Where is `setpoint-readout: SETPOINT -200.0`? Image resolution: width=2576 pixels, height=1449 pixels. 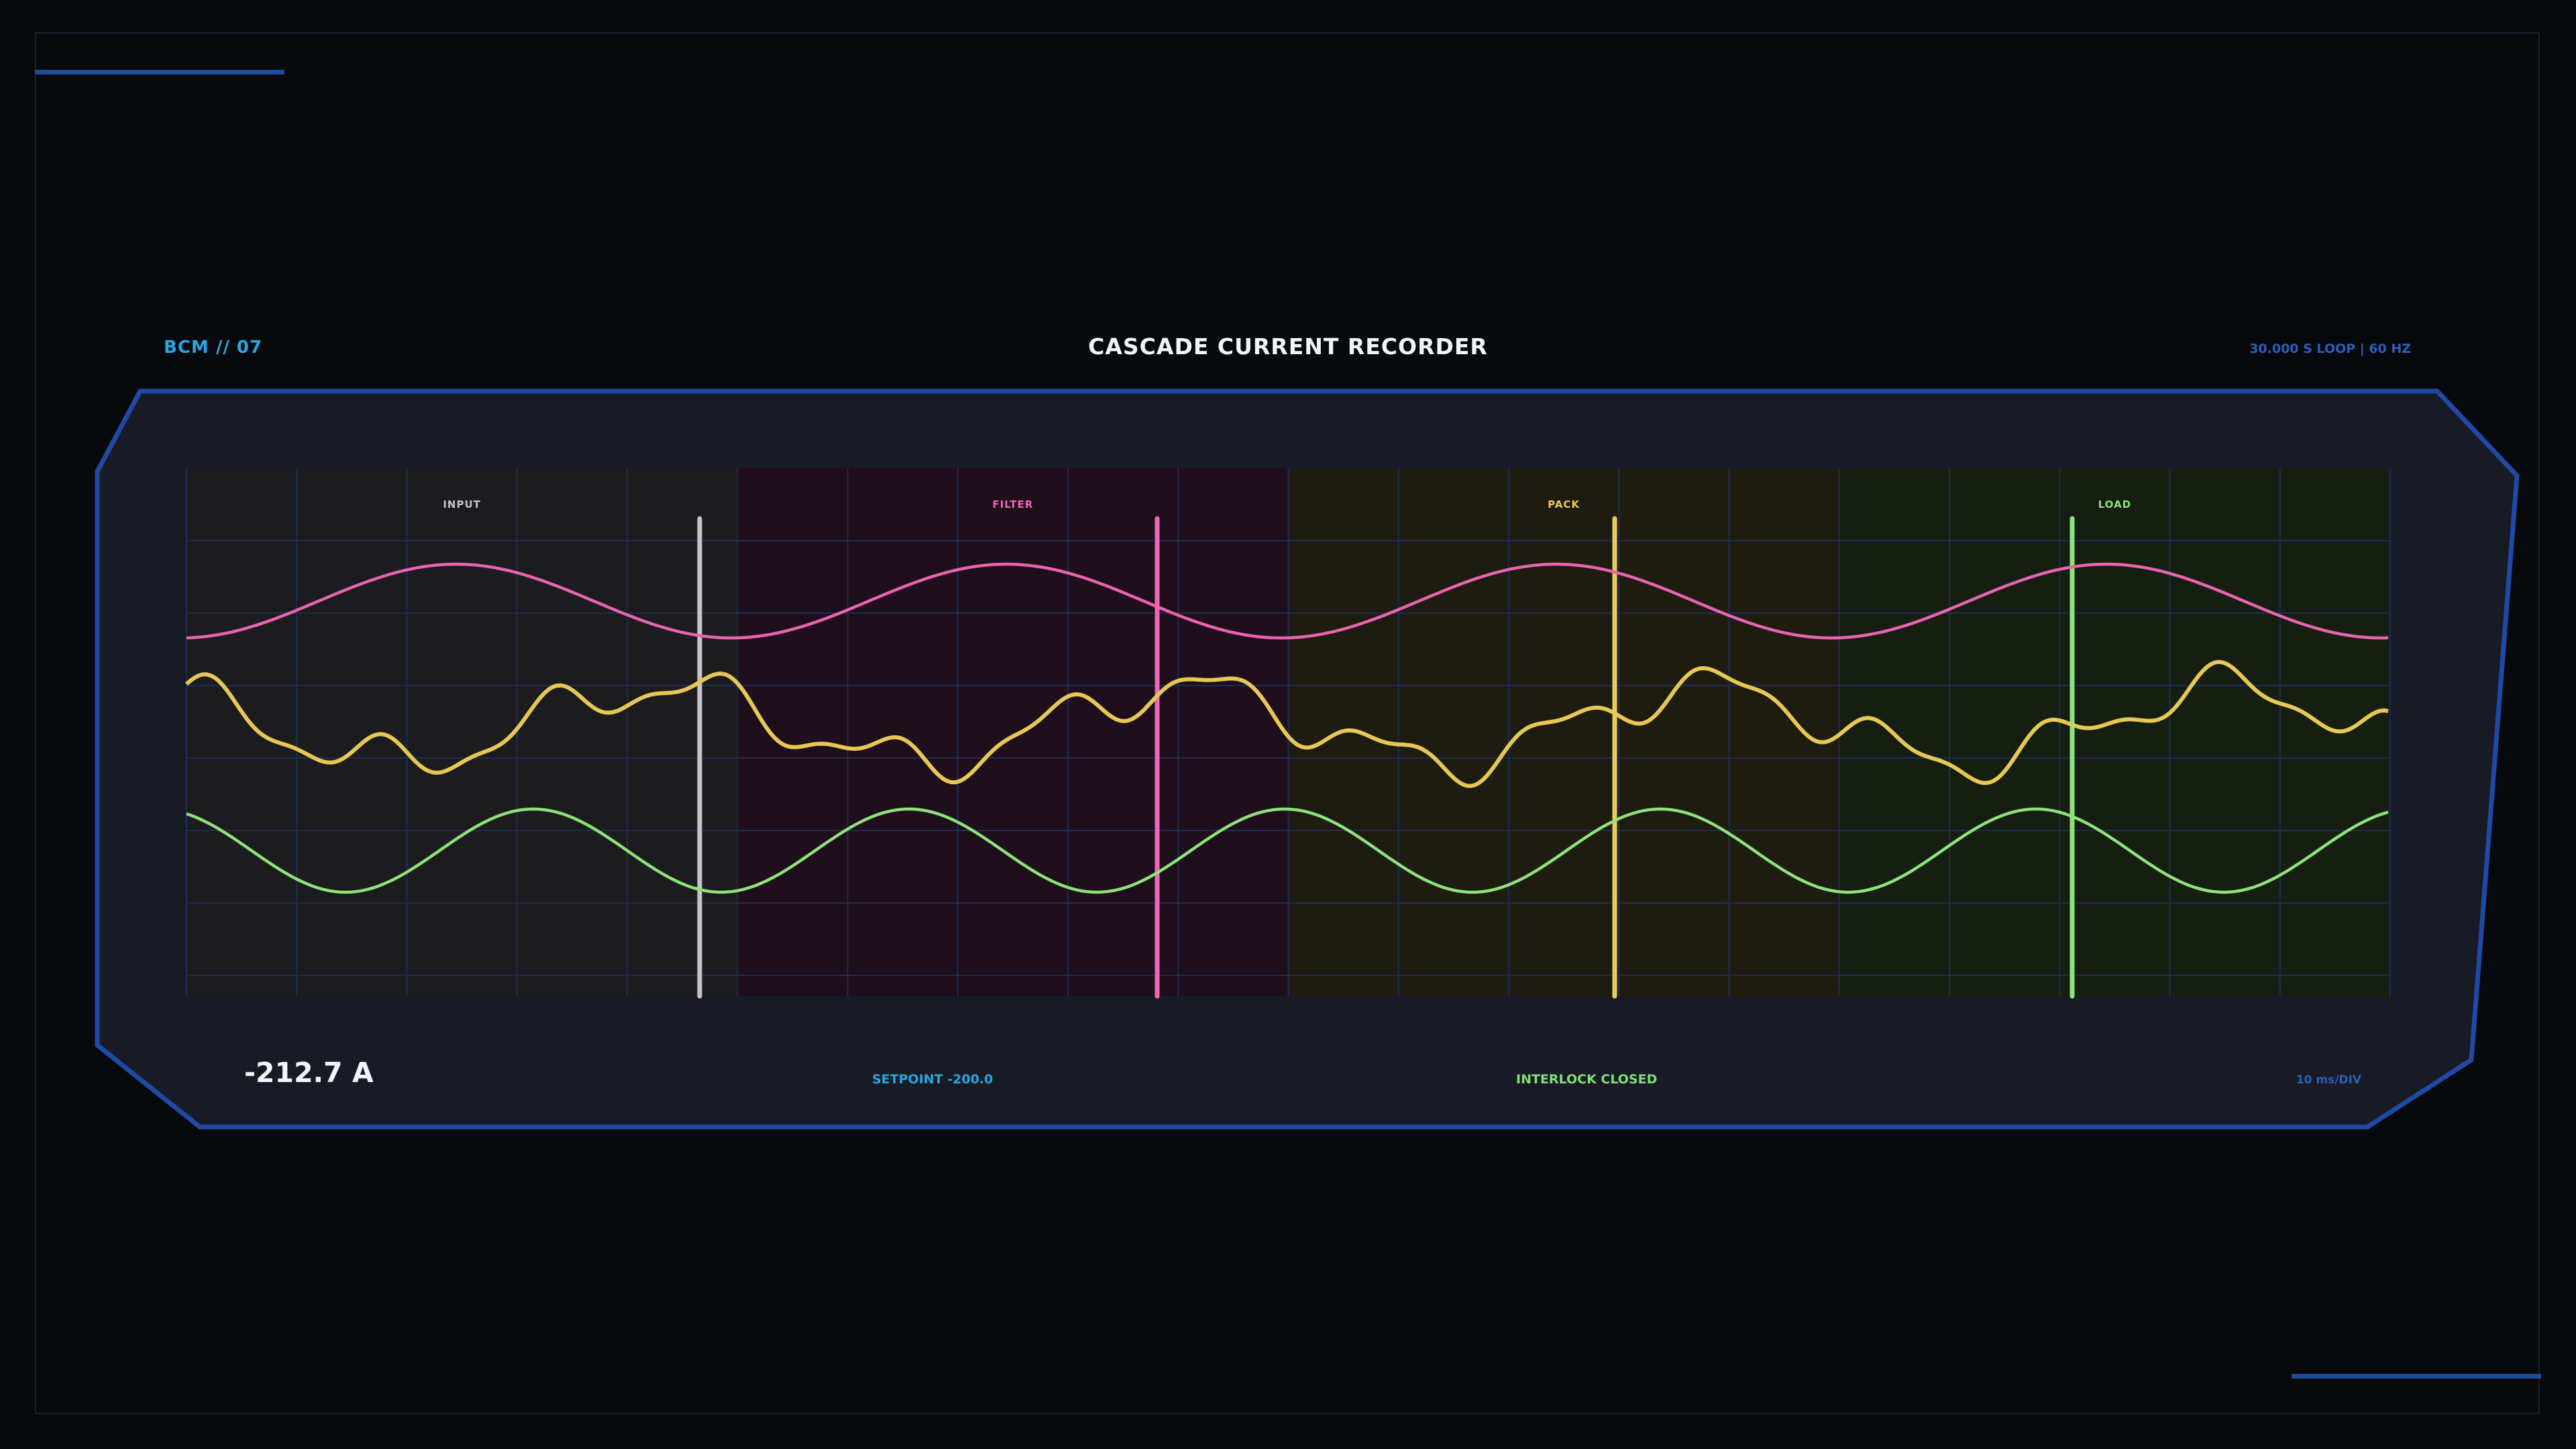
setpoint-readout: SETPOINT -200.0 is located at coordinates (933, 1079).